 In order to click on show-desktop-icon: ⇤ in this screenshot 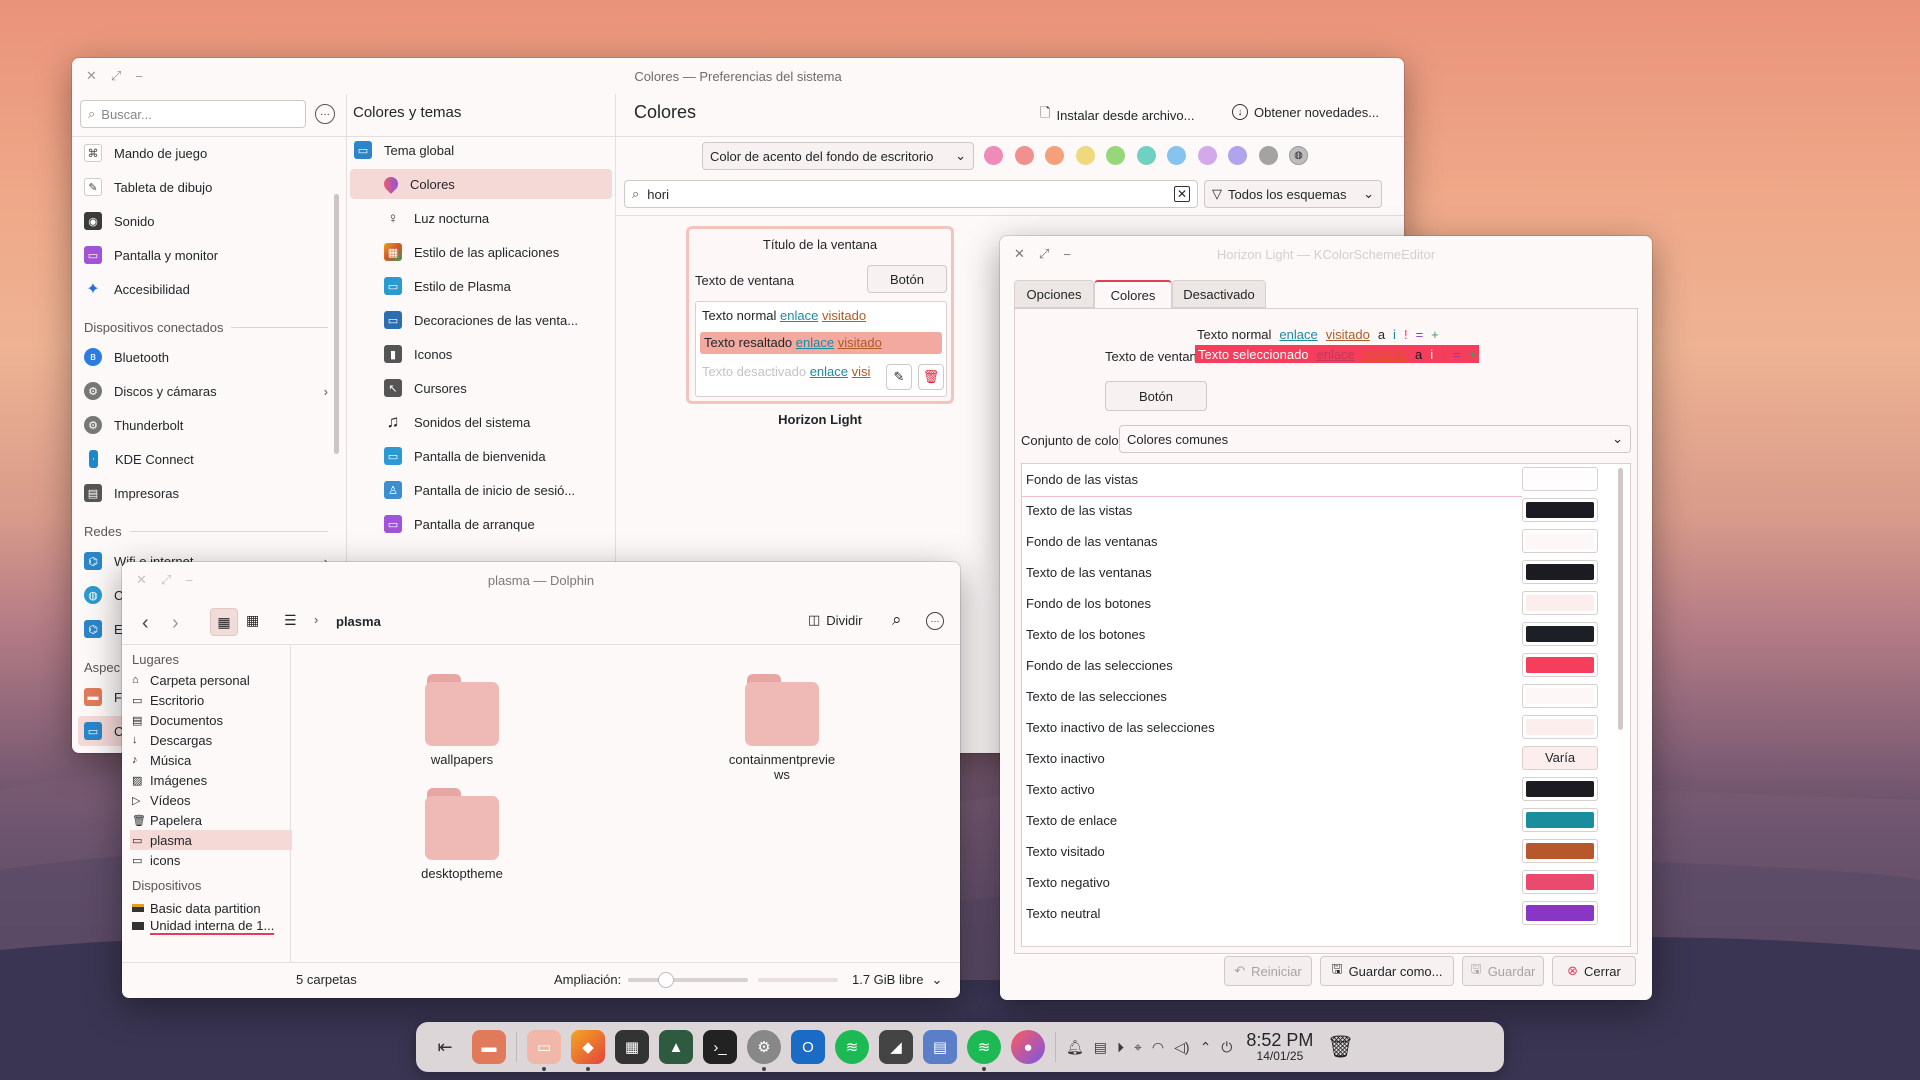, I will do `click(445, 1047)`.